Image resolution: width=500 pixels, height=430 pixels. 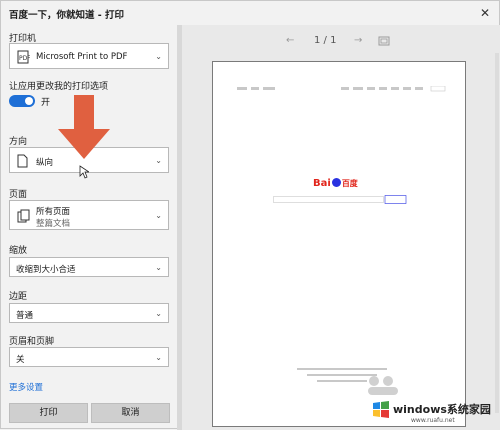 I want to click on next-page-button: →, so click(x=358, y=40).